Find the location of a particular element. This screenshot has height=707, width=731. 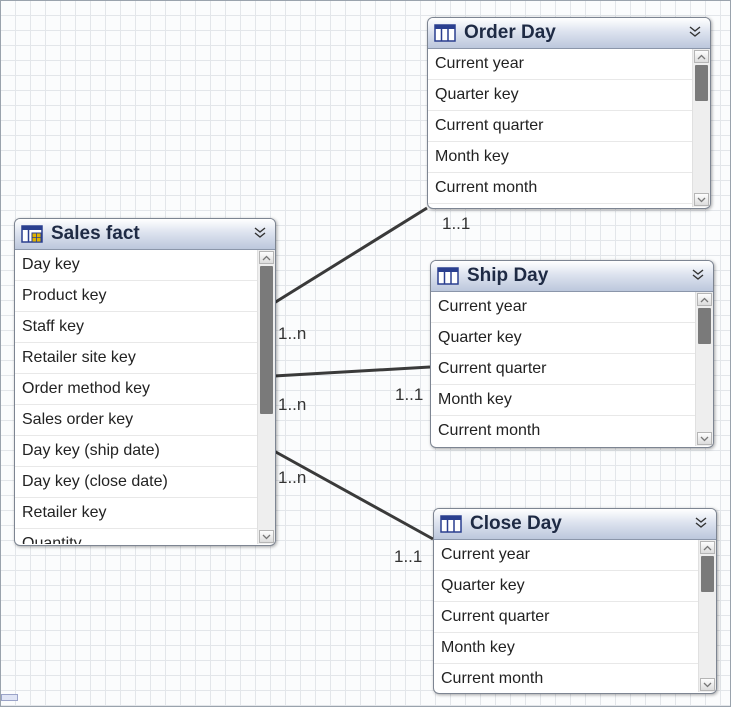

relationship-line-close-day is located at coordinates (353, 495).